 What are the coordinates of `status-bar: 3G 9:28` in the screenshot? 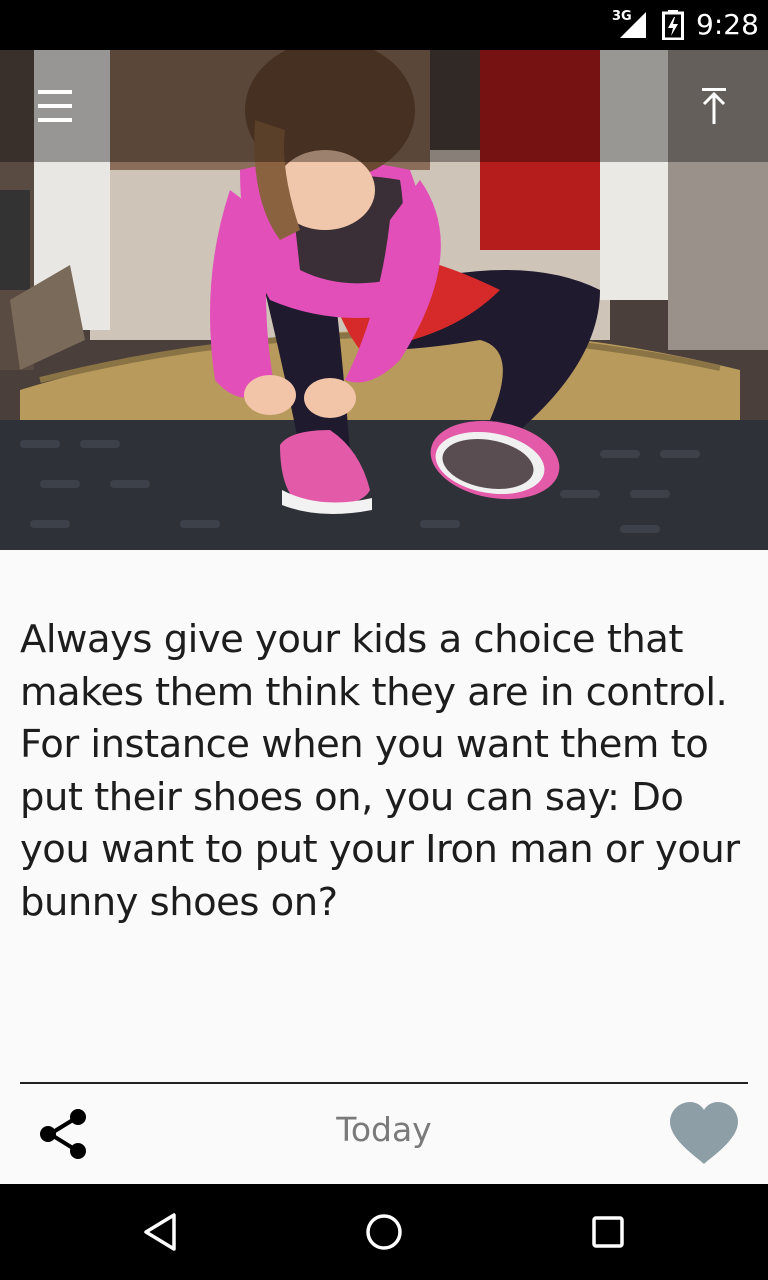 It's located at (384, 25).